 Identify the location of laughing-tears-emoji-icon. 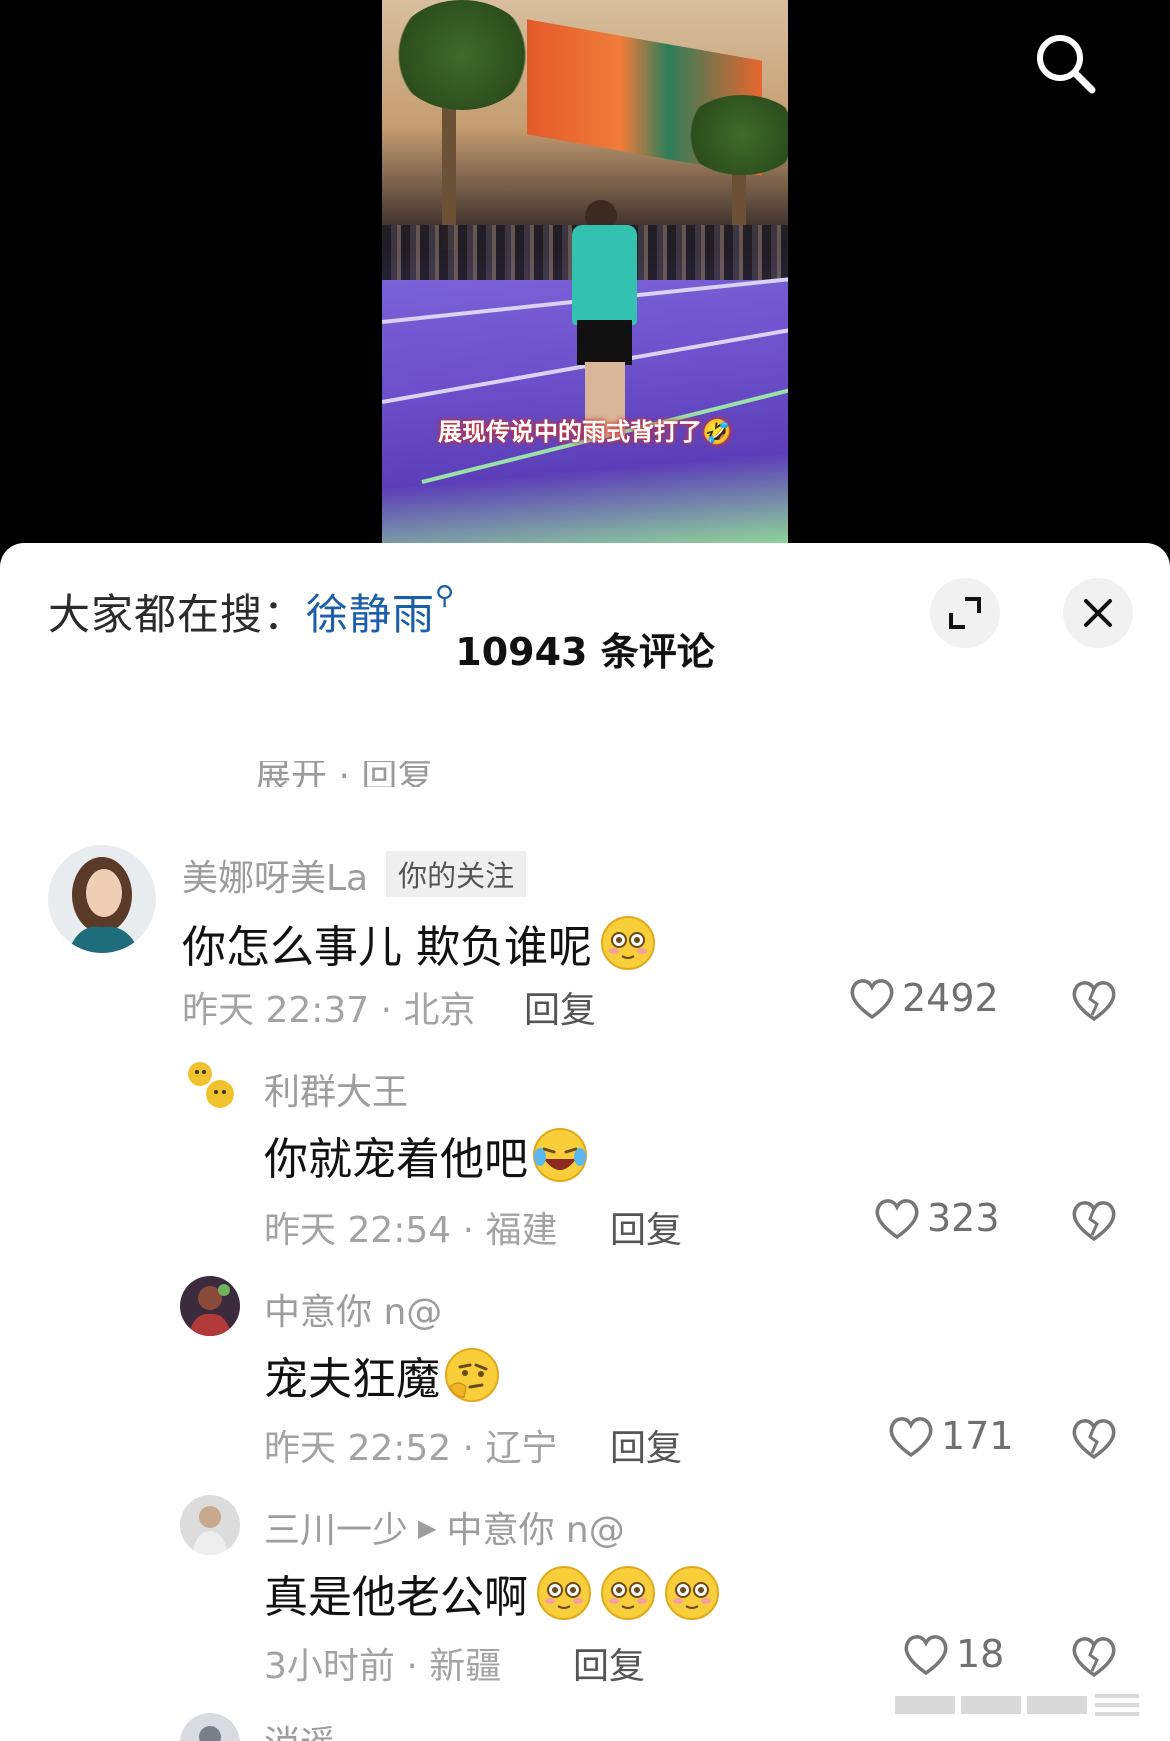
(560, 1155).